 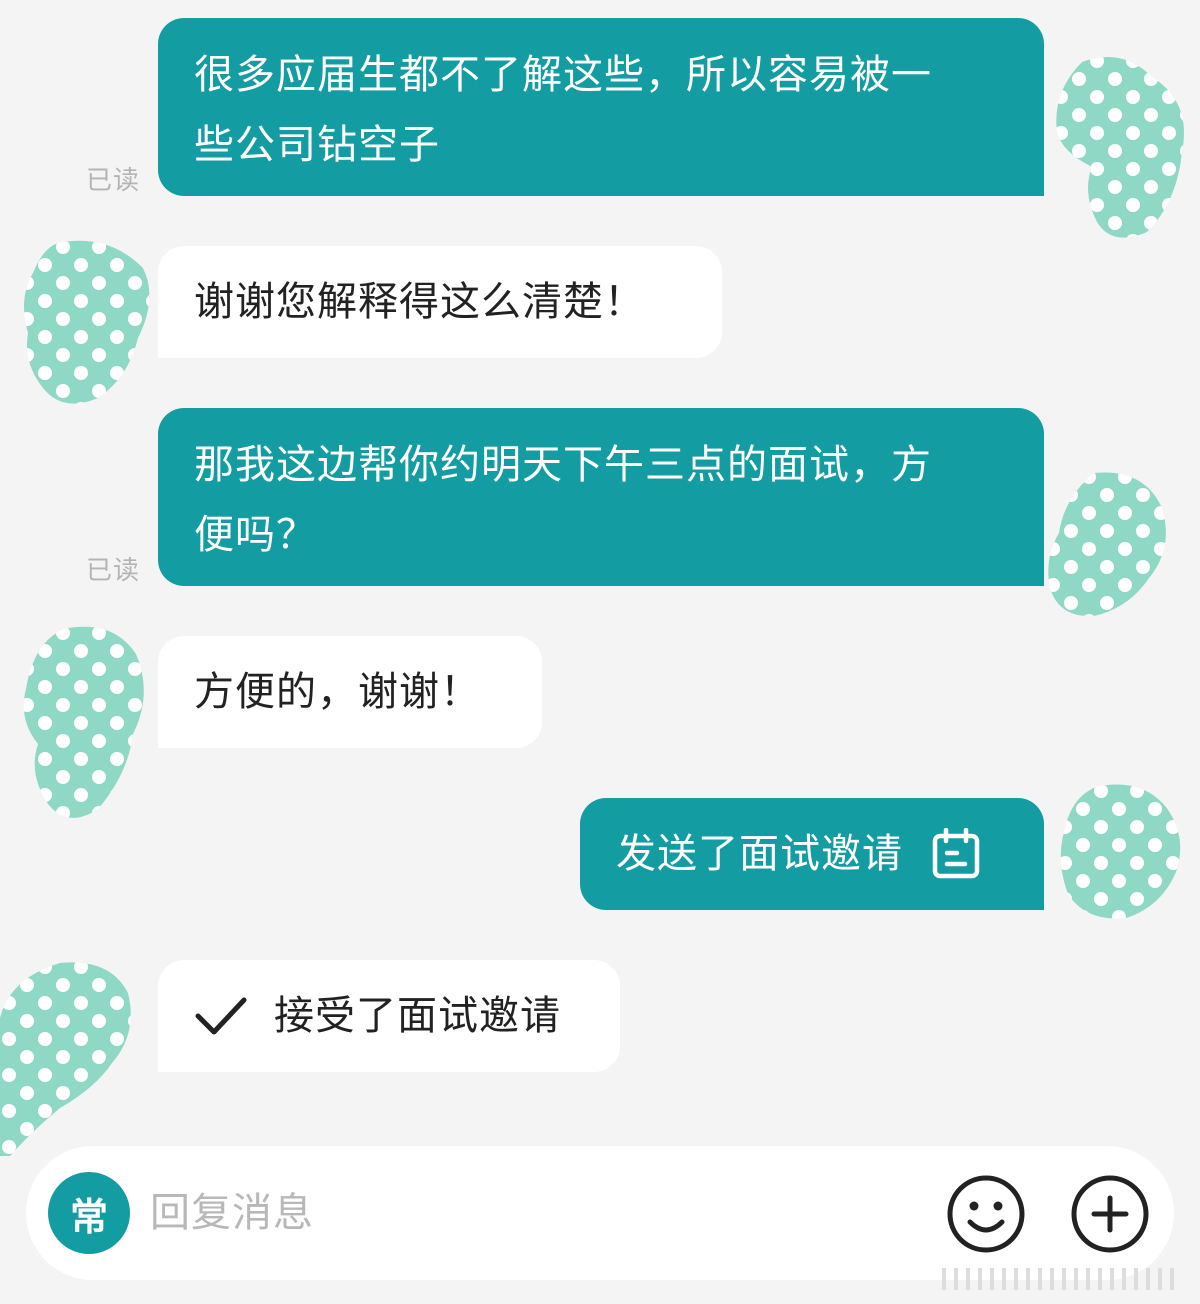 I want to click on message-text: 发送了面试邀请, so click(x=759, y=854).